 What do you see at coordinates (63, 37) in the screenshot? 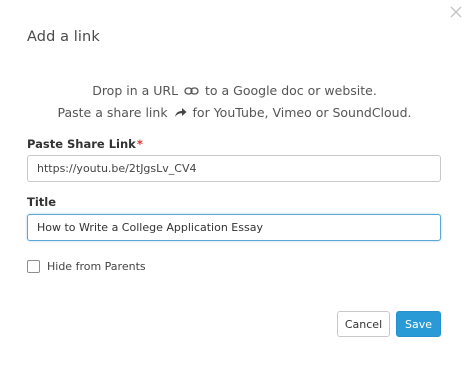
I see `dialog-title: Add a link` at bounding box center [63, 37].